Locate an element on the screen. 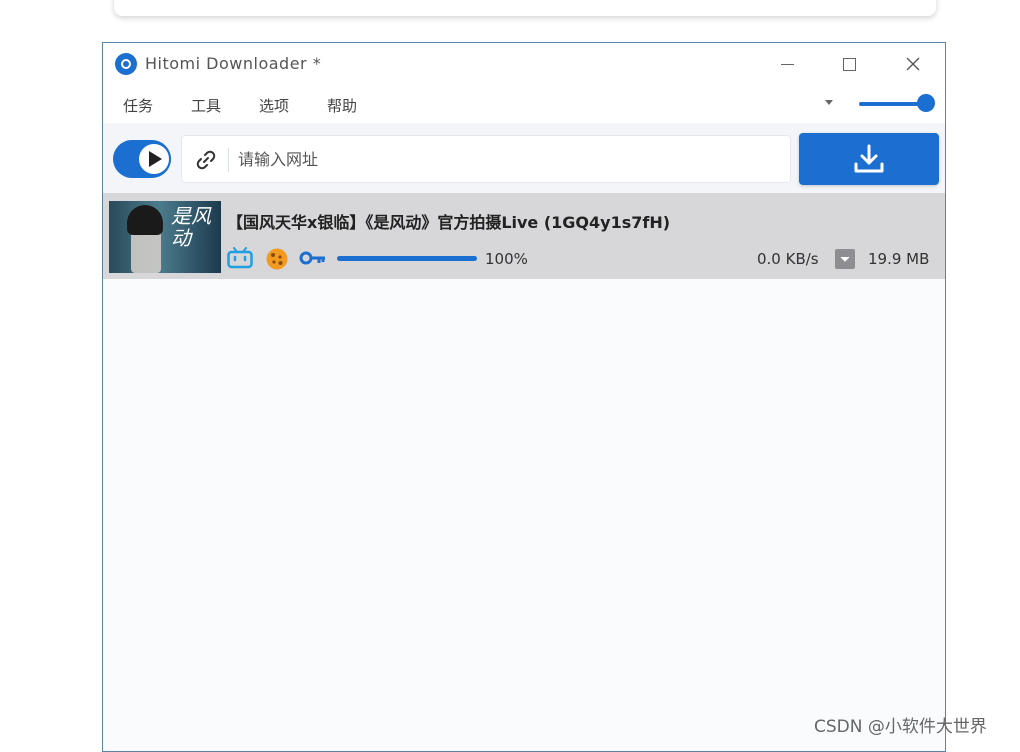  play-toggle is located at coordinates (142, 159).